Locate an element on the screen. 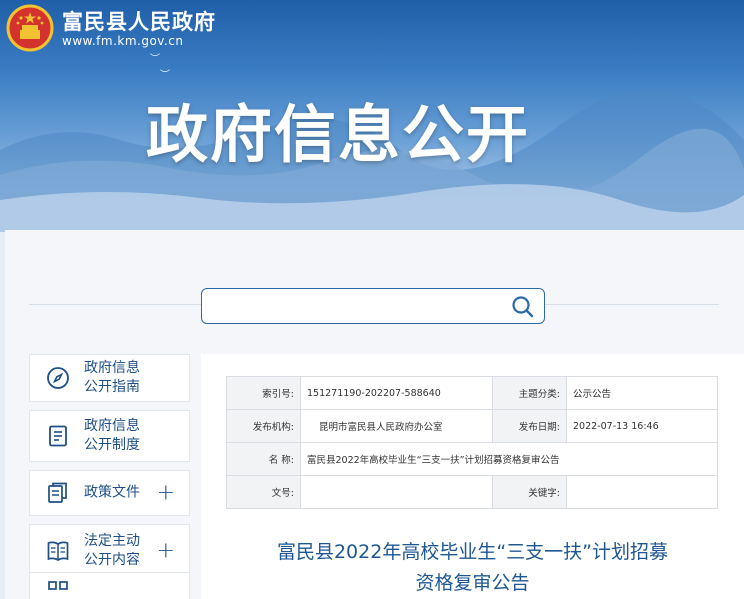  banner-title: 政府信息公开 is located at coordinates (338, 134).